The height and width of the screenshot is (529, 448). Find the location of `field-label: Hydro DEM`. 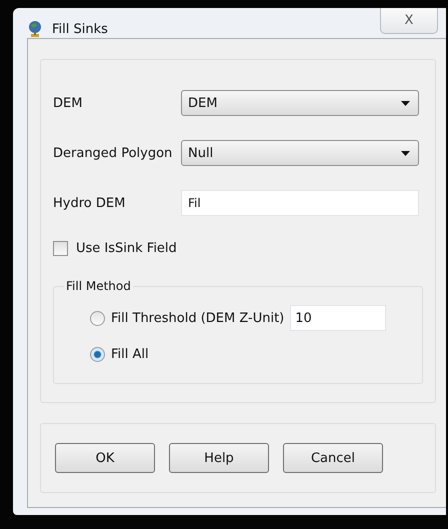

field-label: Hydro DEM is located at coordinates (89, 203).